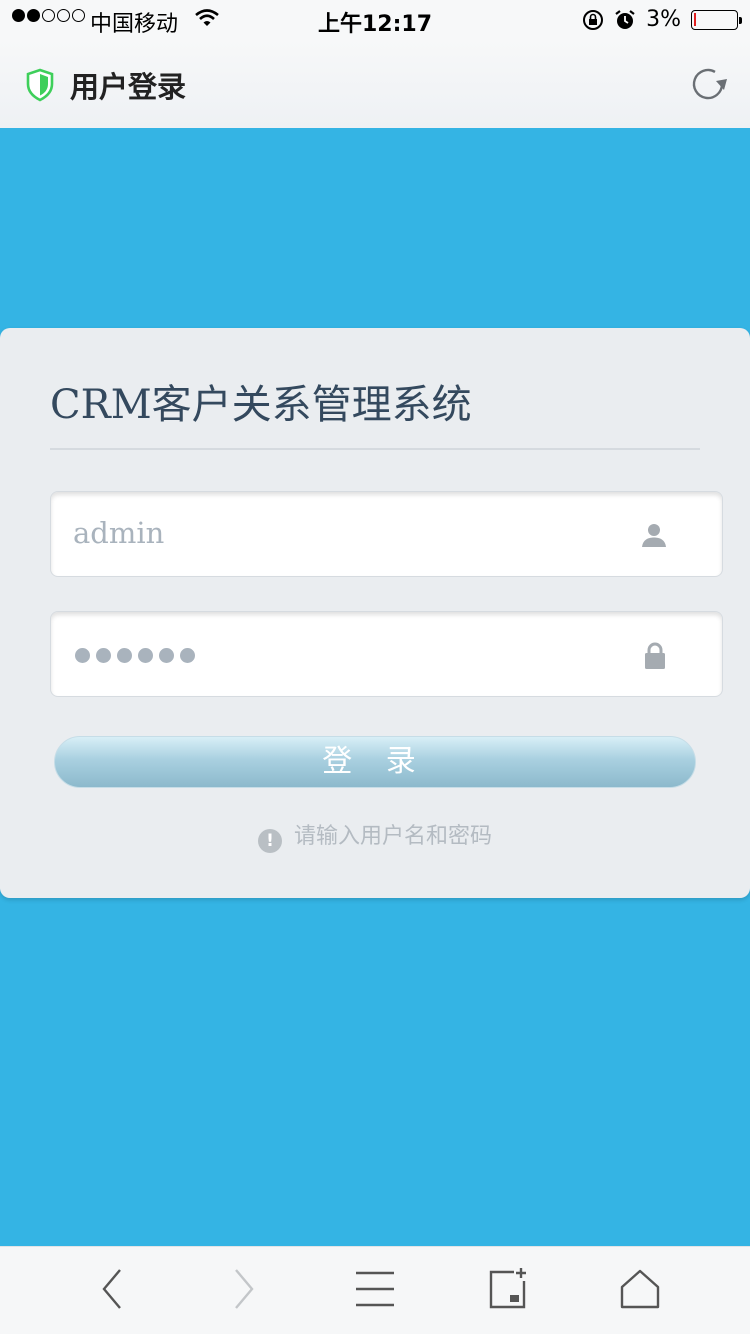 The image size is (750, 1334). I want to click on shield-icon, so click(40, 87).